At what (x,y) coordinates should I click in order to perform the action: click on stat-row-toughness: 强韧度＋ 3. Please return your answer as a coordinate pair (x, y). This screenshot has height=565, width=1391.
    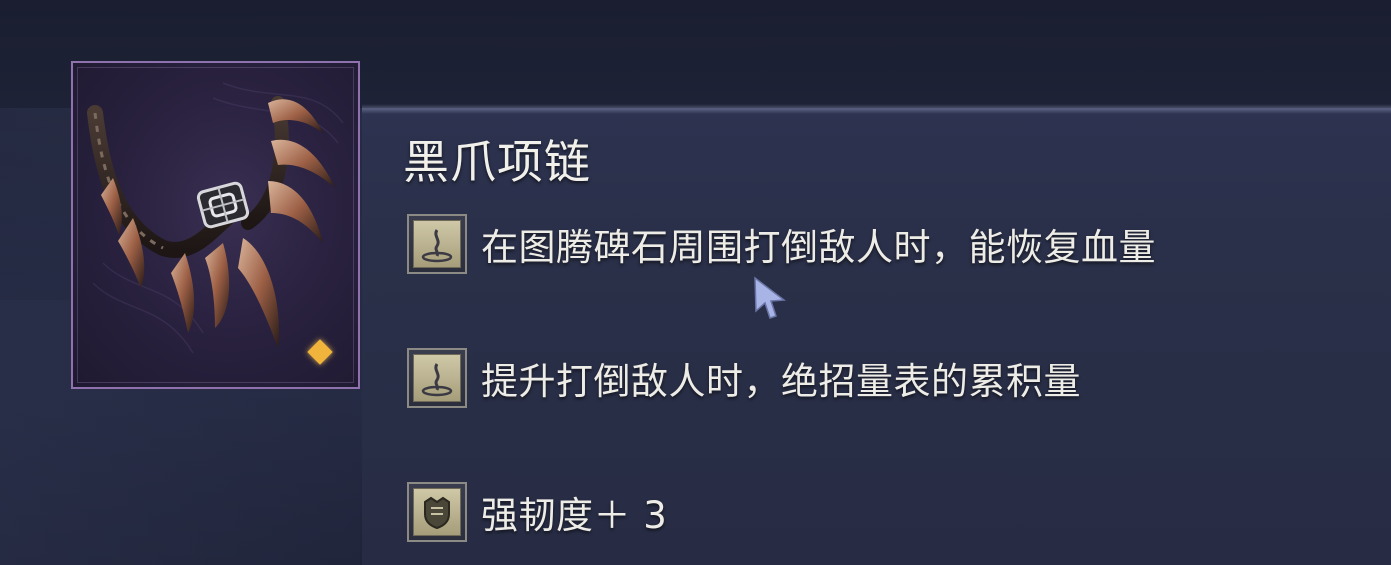
    Looking at the image, I should click on (537, 512).